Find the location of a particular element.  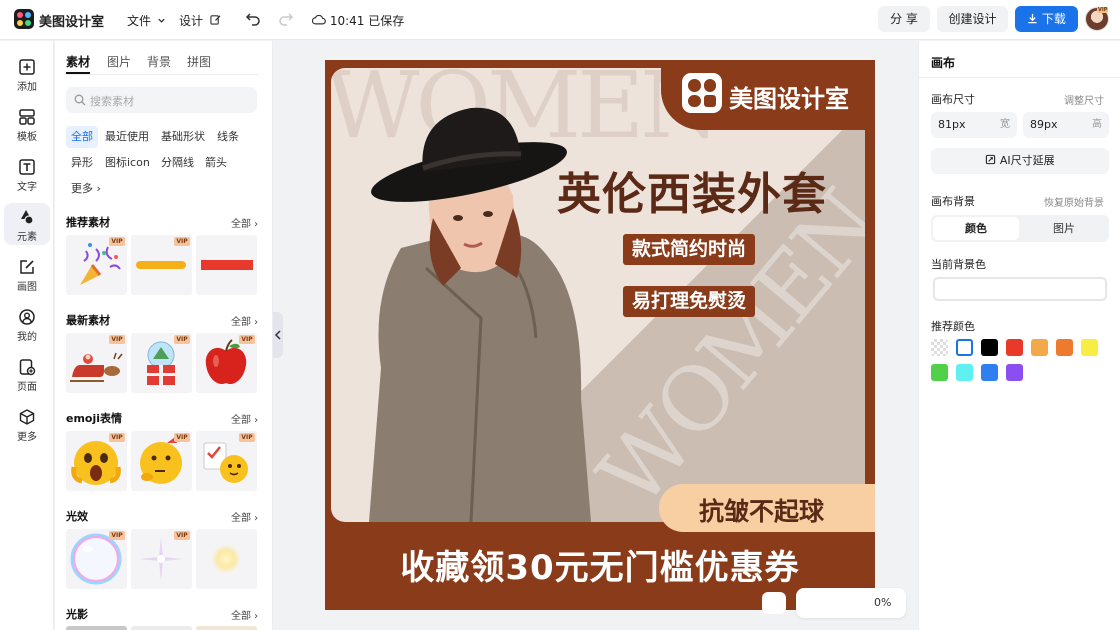

ai-resize-button: AI尺寸延展 is located at coordinates (1020, 161).